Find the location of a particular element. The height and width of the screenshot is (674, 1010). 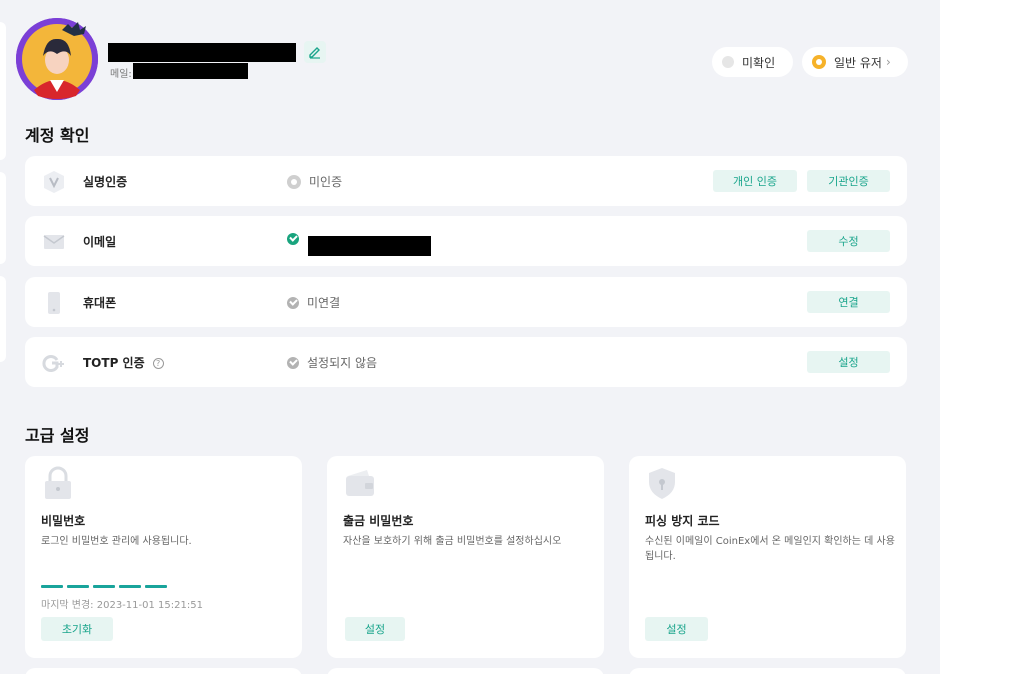

card-description: 로그인 비밀번호 관리에 사용됩니다. is located at coordinates (116, 541).